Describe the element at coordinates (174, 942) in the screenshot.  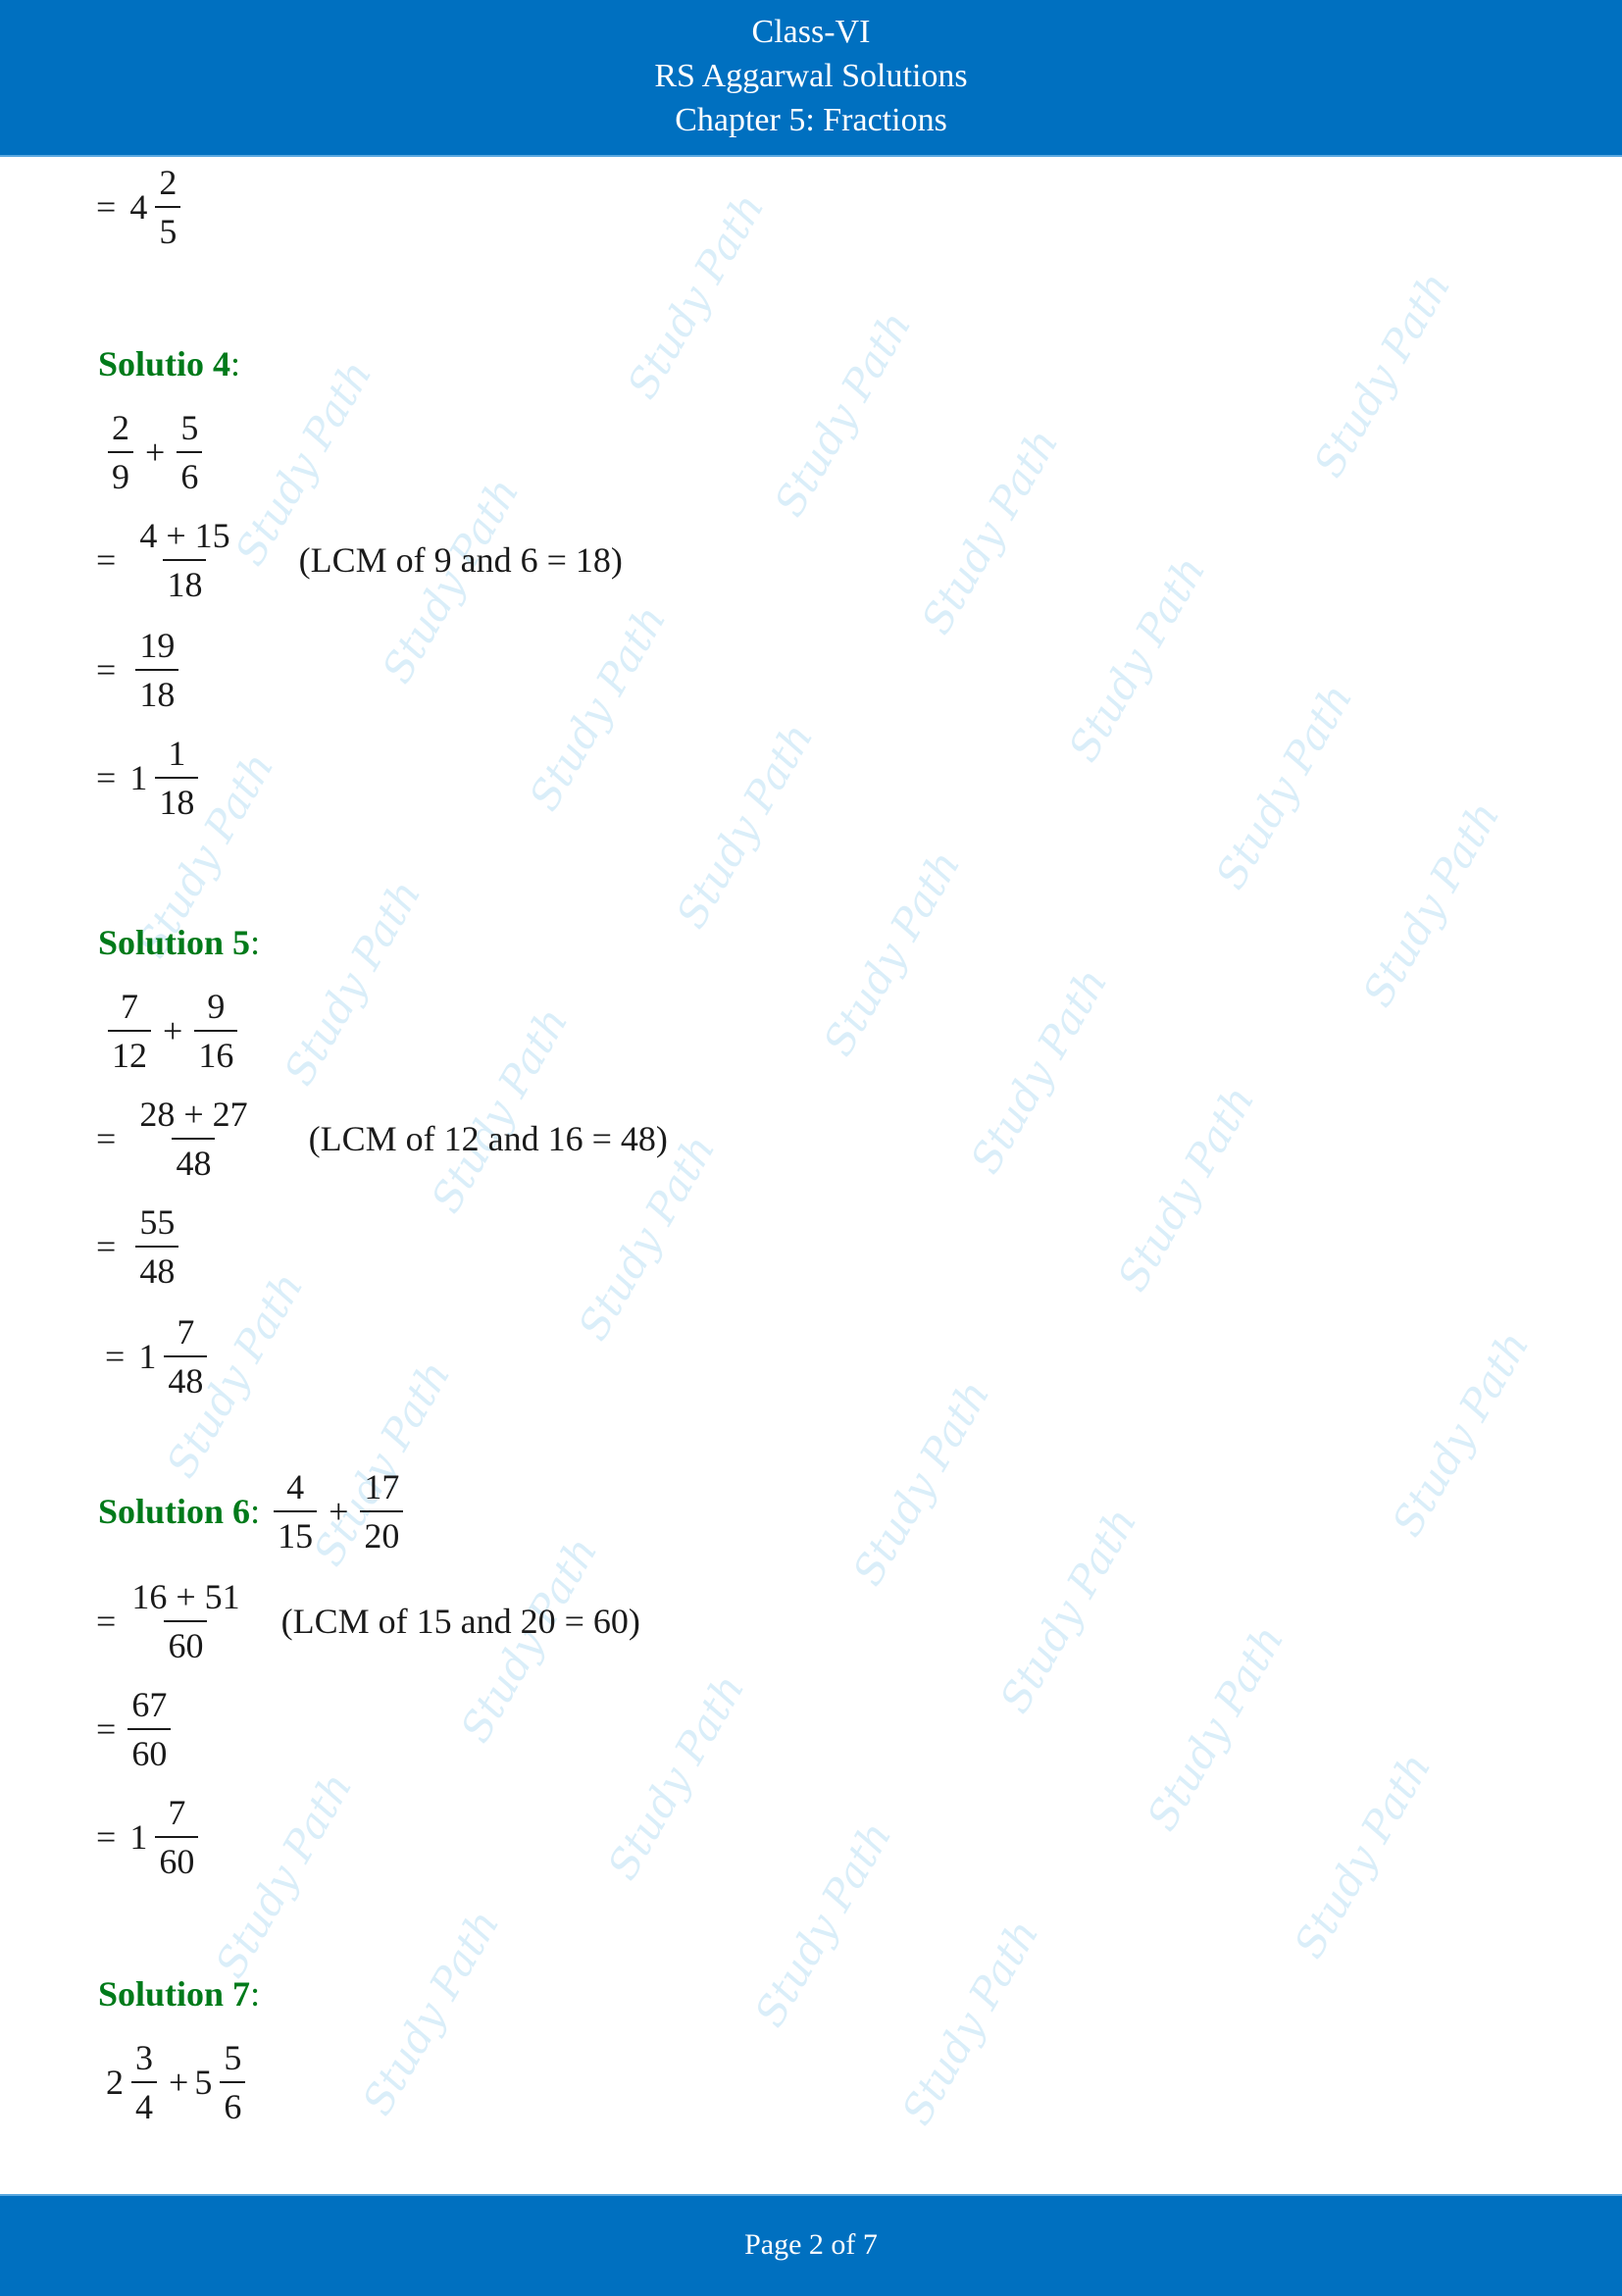
I see `solution-title: Solution 5` at that location.